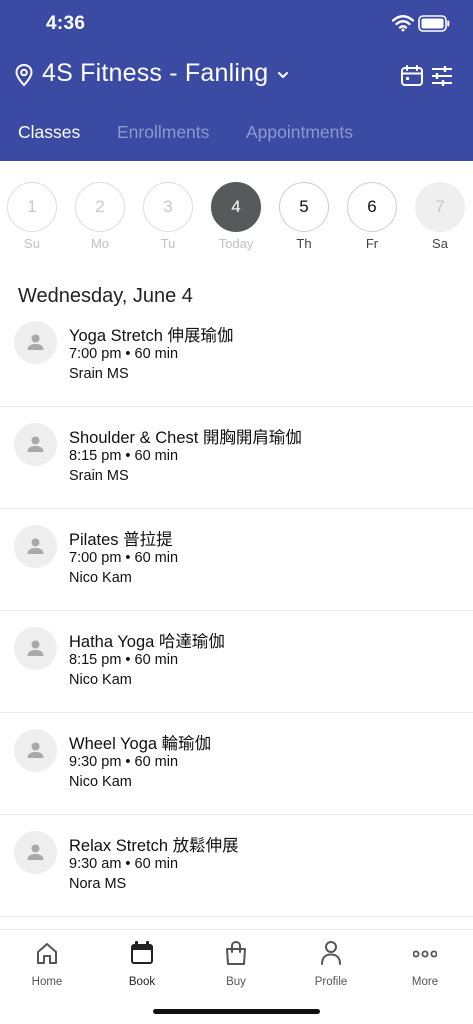 Image resolution: width=473 pixels, height=1024 pixels. Describe the element at coordinates (236, 243) in the screenshot. I see `day-label: Today` at that location.